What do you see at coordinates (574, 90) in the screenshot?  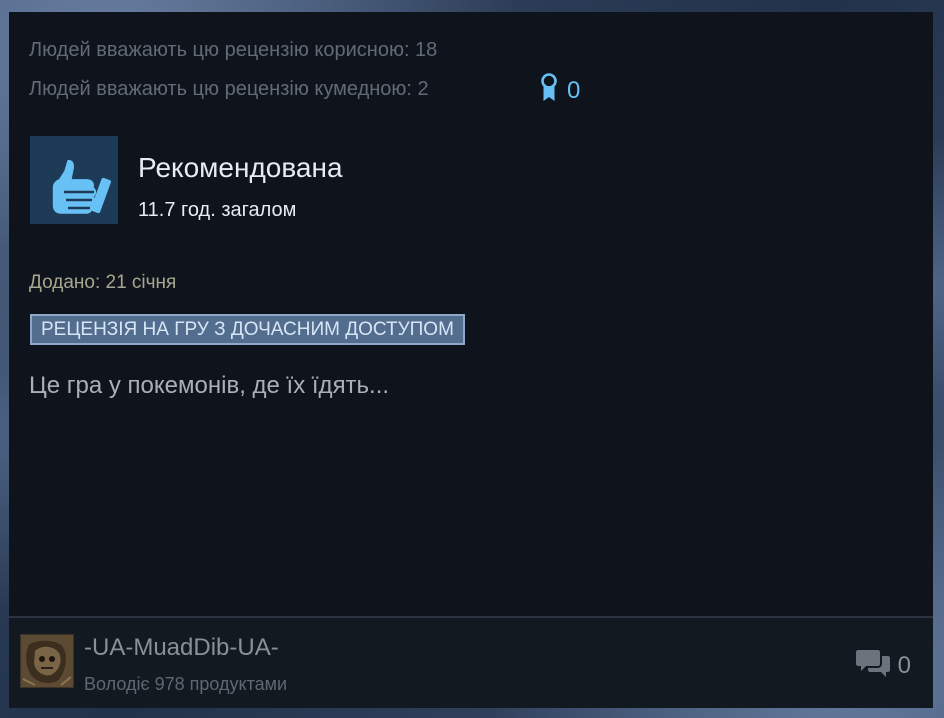 I see `awards-count: 0` at bounding box center [574, 90].